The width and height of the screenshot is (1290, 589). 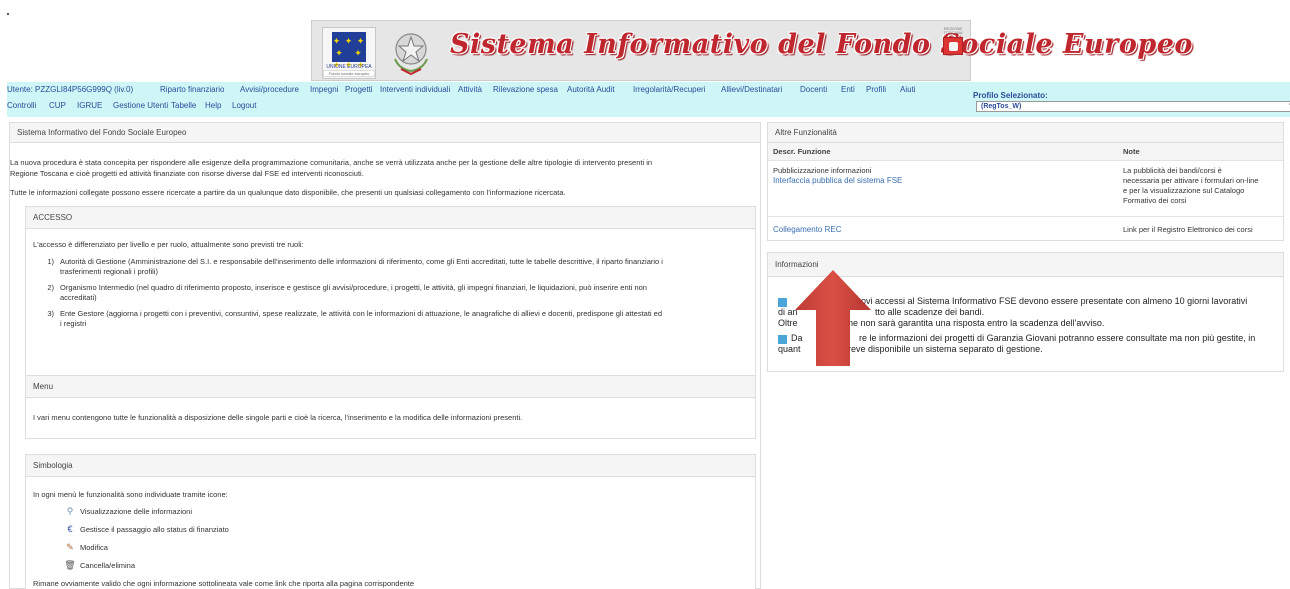 I want to click on menu-help: Help, so click(x=213, y=106).